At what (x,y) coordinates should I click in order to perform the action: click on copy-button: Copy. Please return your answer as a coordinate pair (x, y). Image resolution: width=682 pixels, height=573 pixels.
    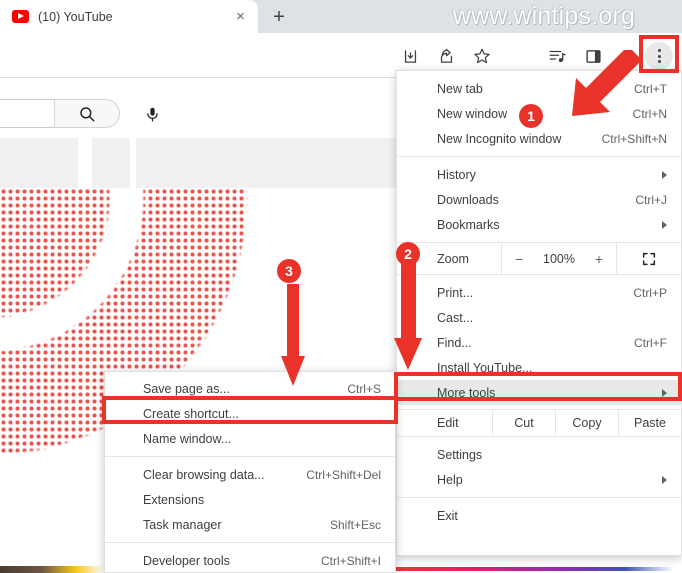
    Looking at the image, I should click on (587, 423).